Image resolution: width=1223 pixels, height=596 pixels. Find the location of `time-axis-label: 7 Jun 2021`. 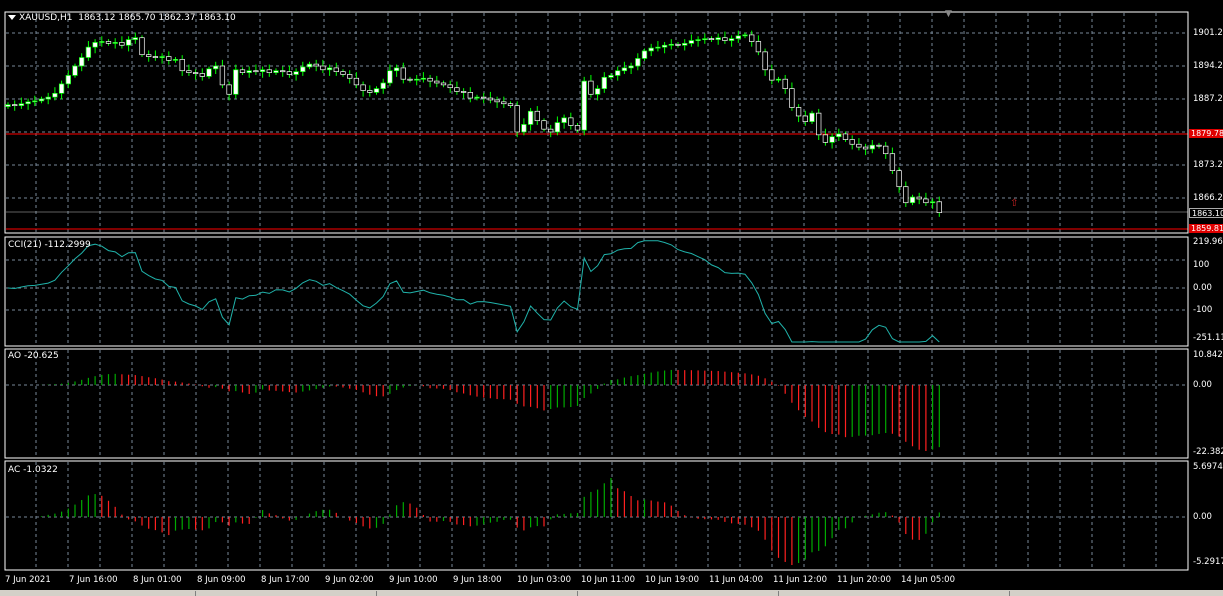

time-axis-label: 7 Jun 2021 is located at coordinates (28, 580).